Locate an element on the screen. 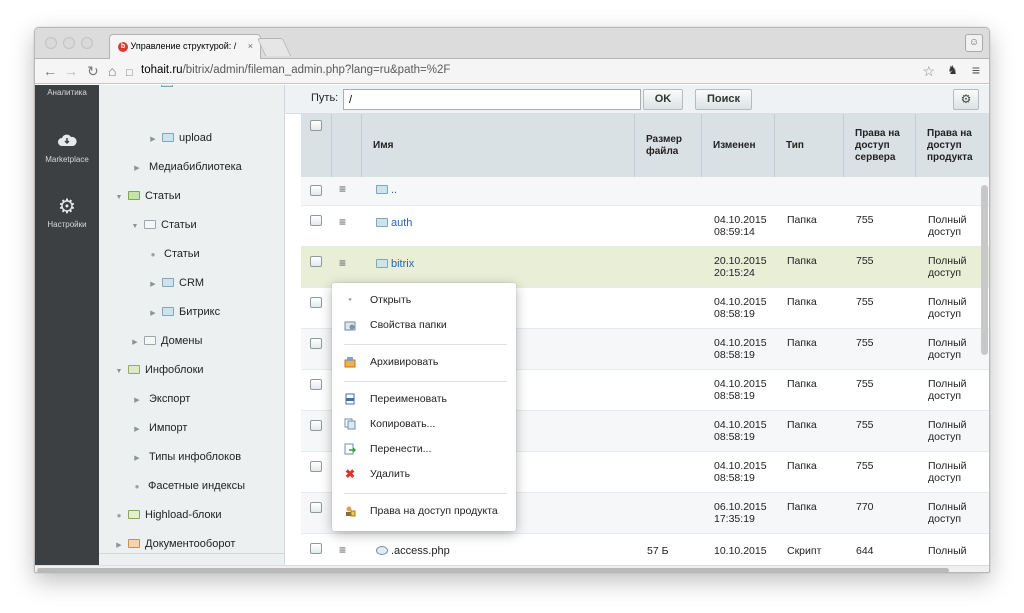  menu-item-settings: ⚙ Настройки is located at coordinates (67, 213).